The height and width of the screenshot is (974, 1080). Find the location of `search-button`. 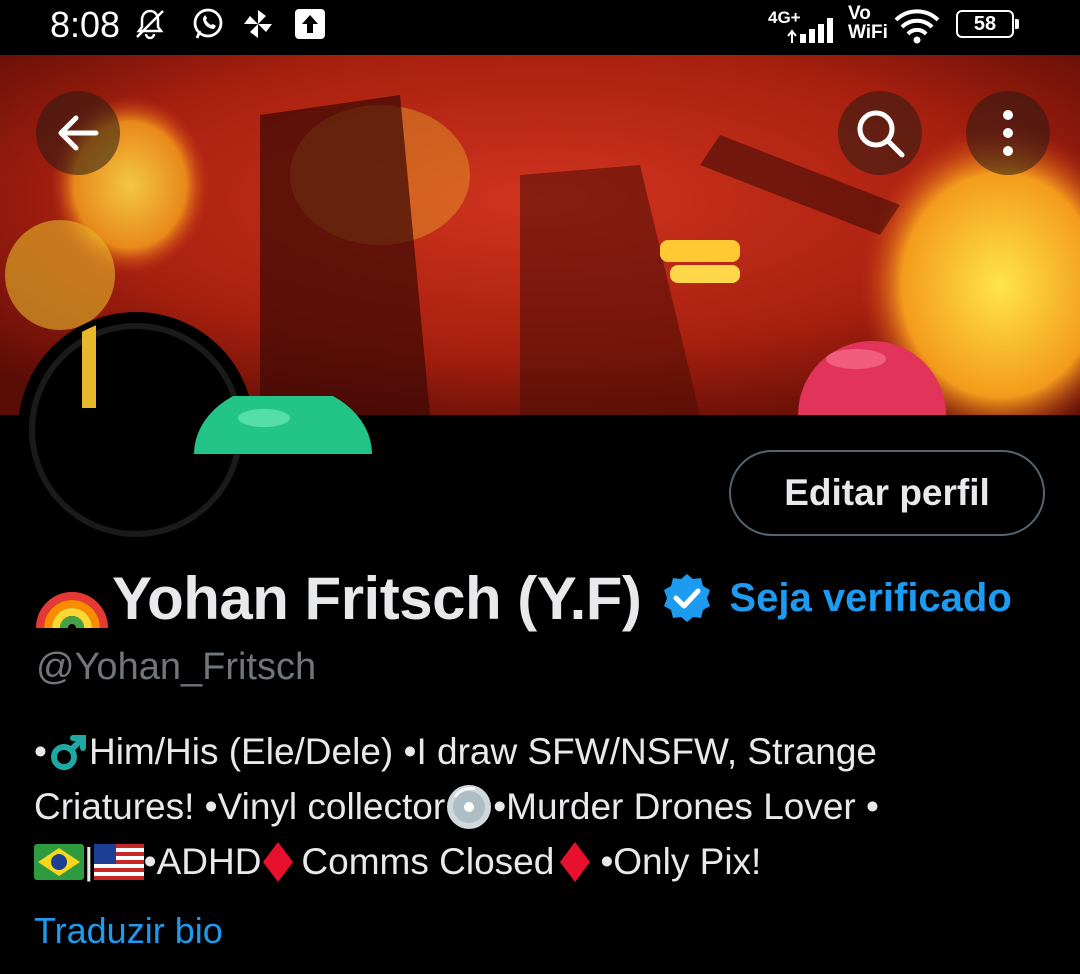

search-button is located at coordinates (880, 133).